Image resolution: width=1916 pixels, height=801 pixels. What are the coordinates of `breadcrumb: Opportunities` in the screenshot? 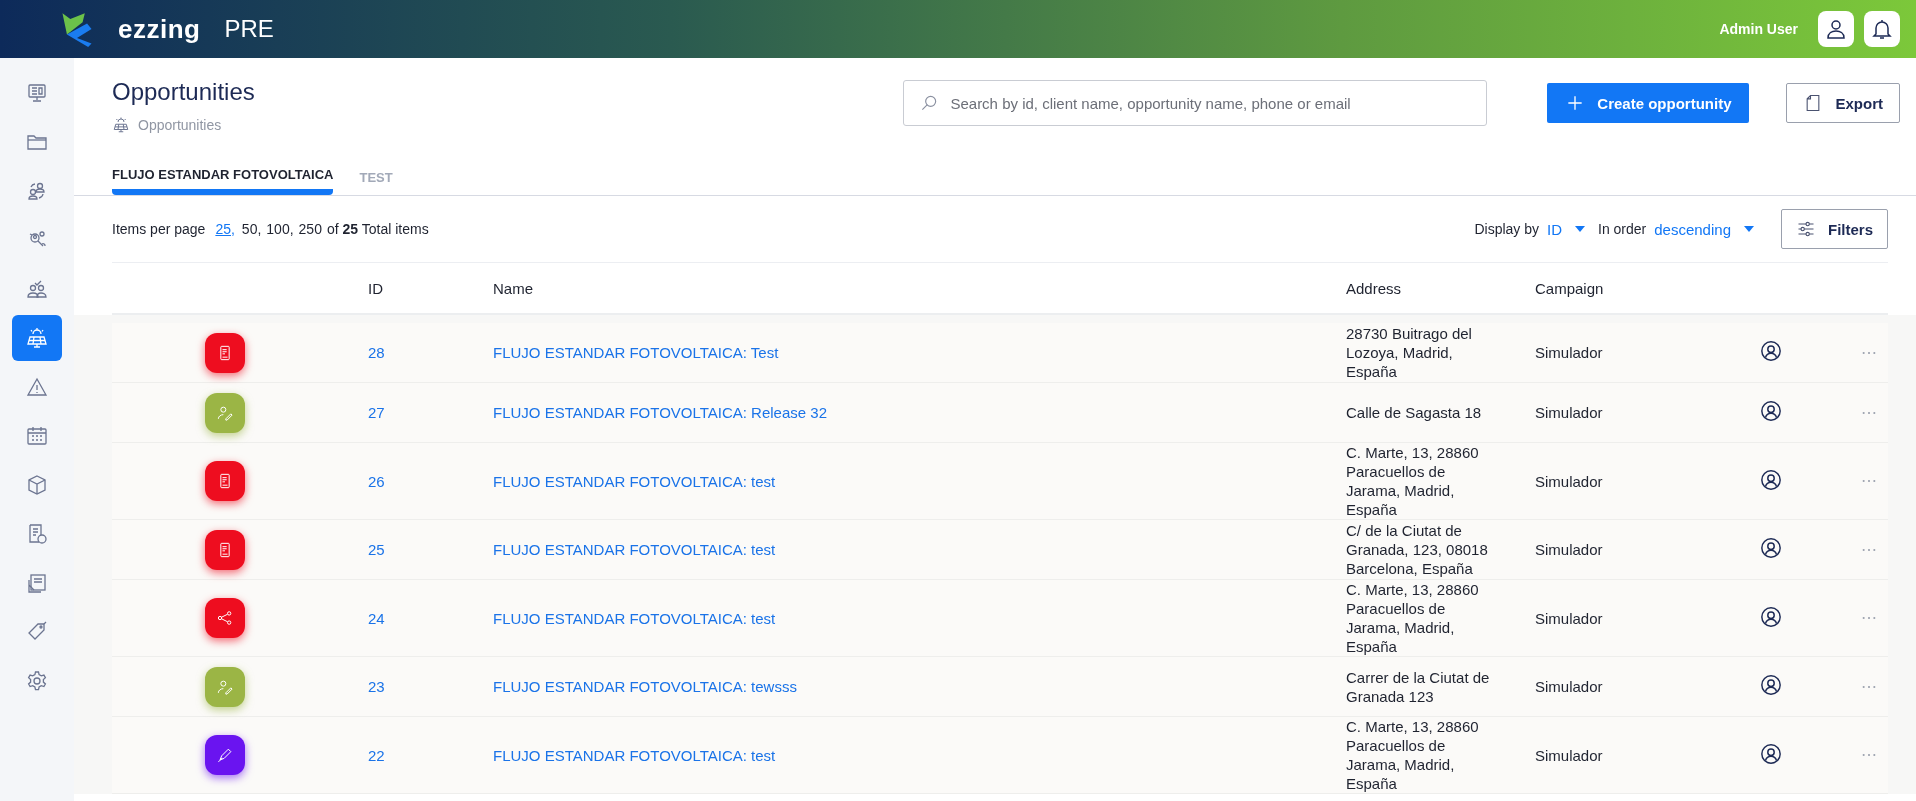 It's located at (180, 125).